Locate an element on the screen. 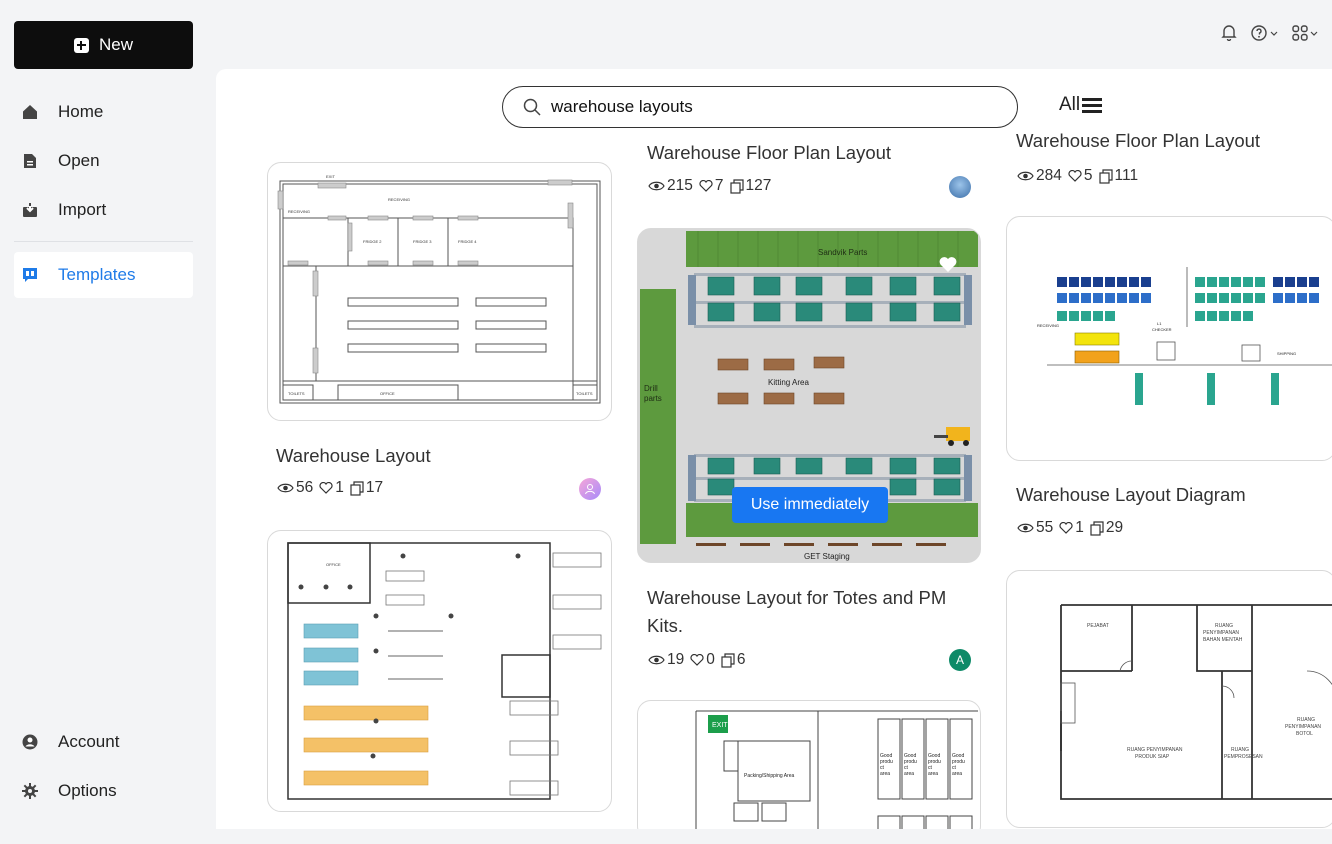 The image size is (1332, 844). new-button: New is located at coordinates (103, 45).